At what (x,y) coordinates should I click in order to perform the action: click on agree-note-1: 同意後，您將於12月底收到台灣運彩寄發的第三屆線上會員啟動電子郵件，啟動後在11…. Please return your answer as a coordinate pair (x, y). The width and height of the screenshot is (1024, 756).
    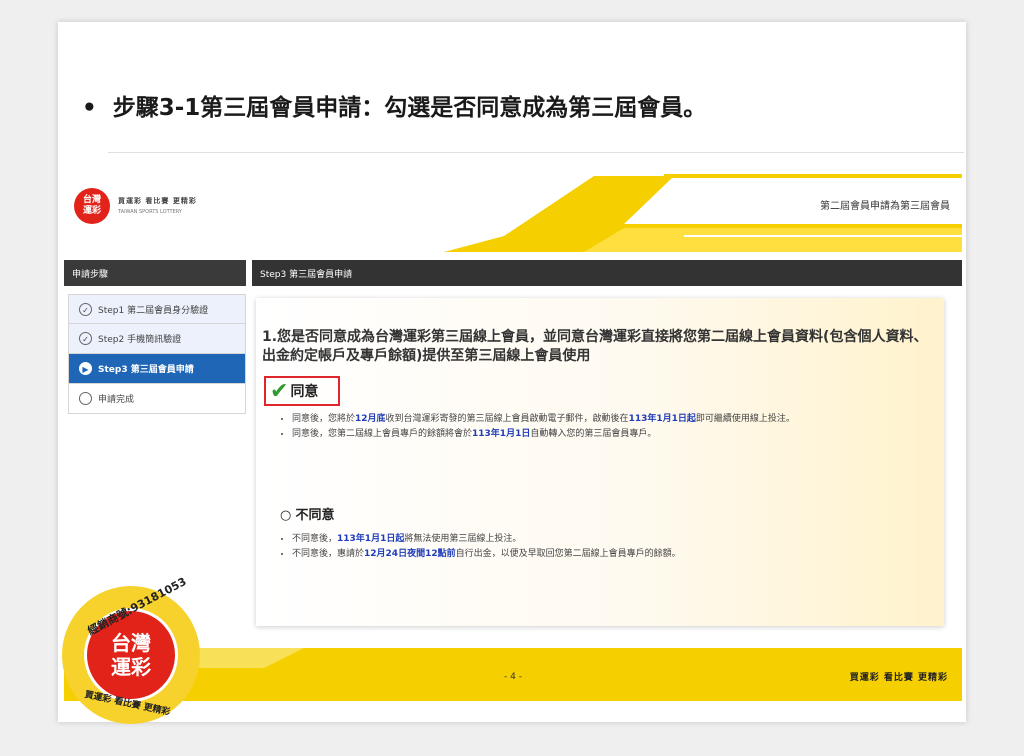
    Looking at the image, I should click on (617, 419).